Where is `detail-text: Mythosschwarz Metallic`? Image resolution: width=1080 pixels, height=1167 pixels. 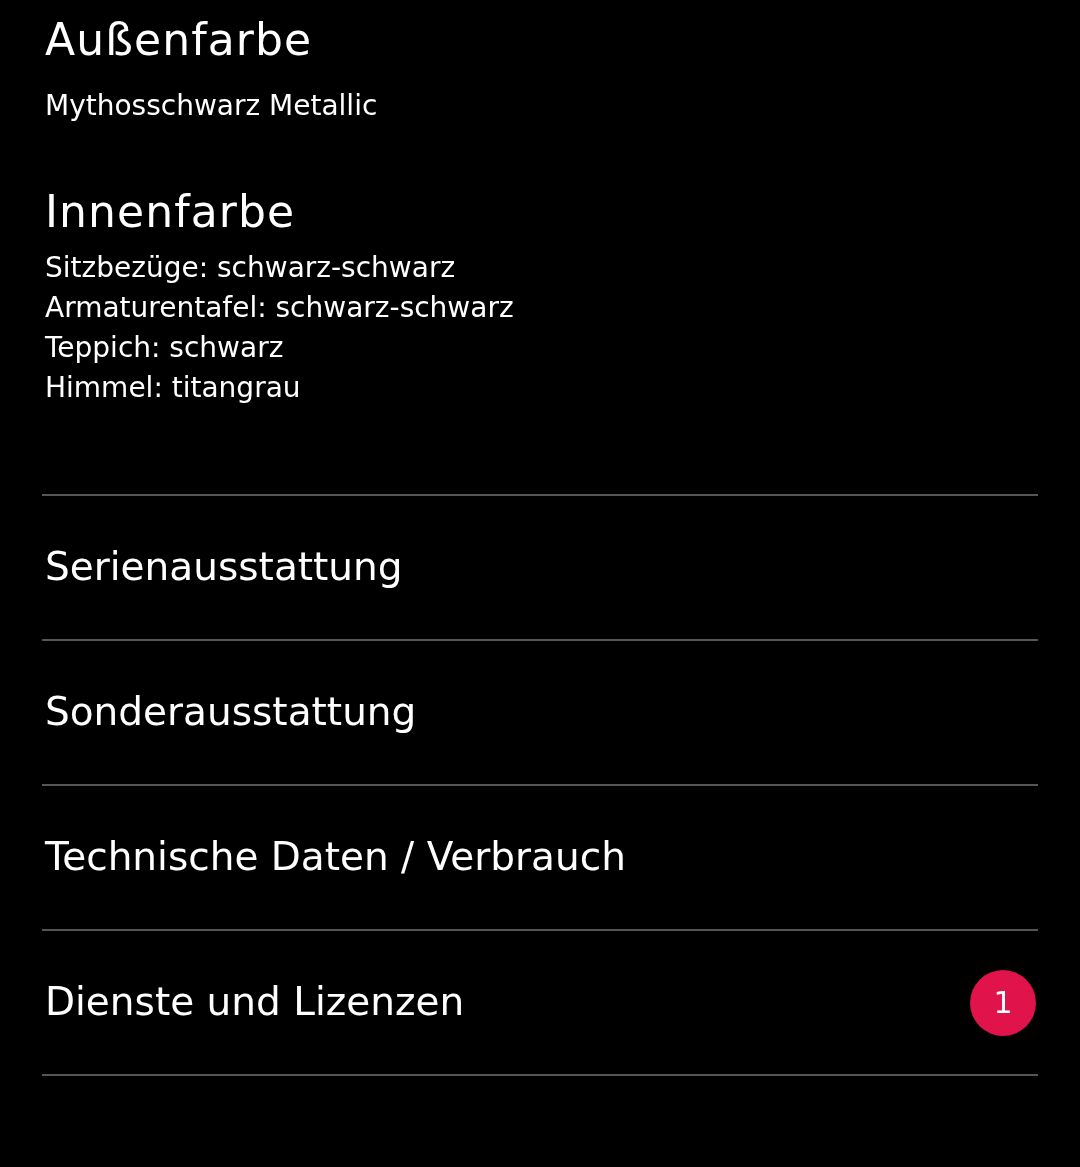 detail-text: Mythosschwarz Metallic is located at coordinates (212, 106).